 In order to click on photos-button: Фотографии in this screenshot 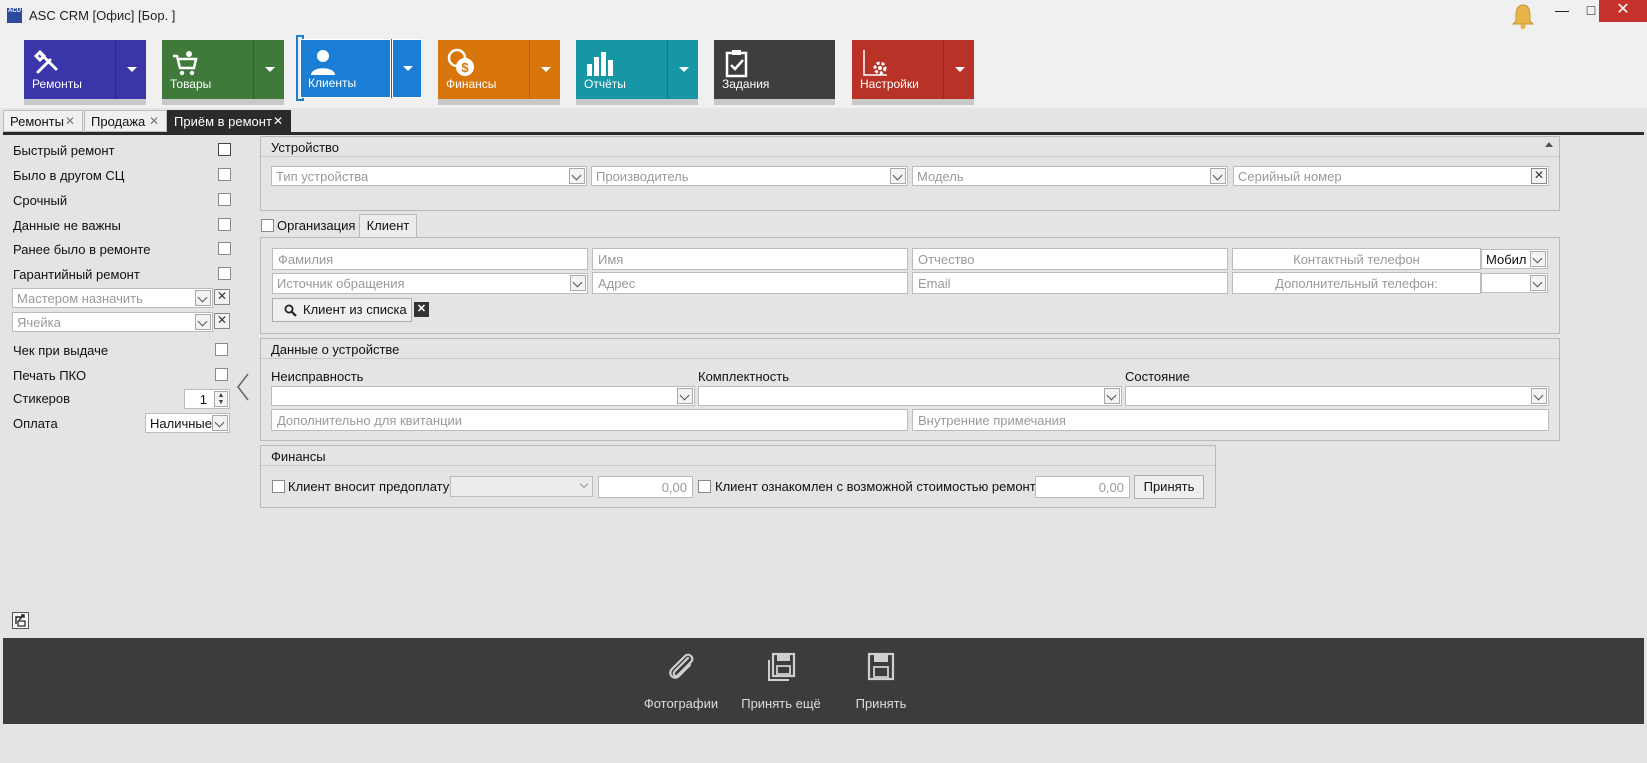, I will do `click(681, 680)`.